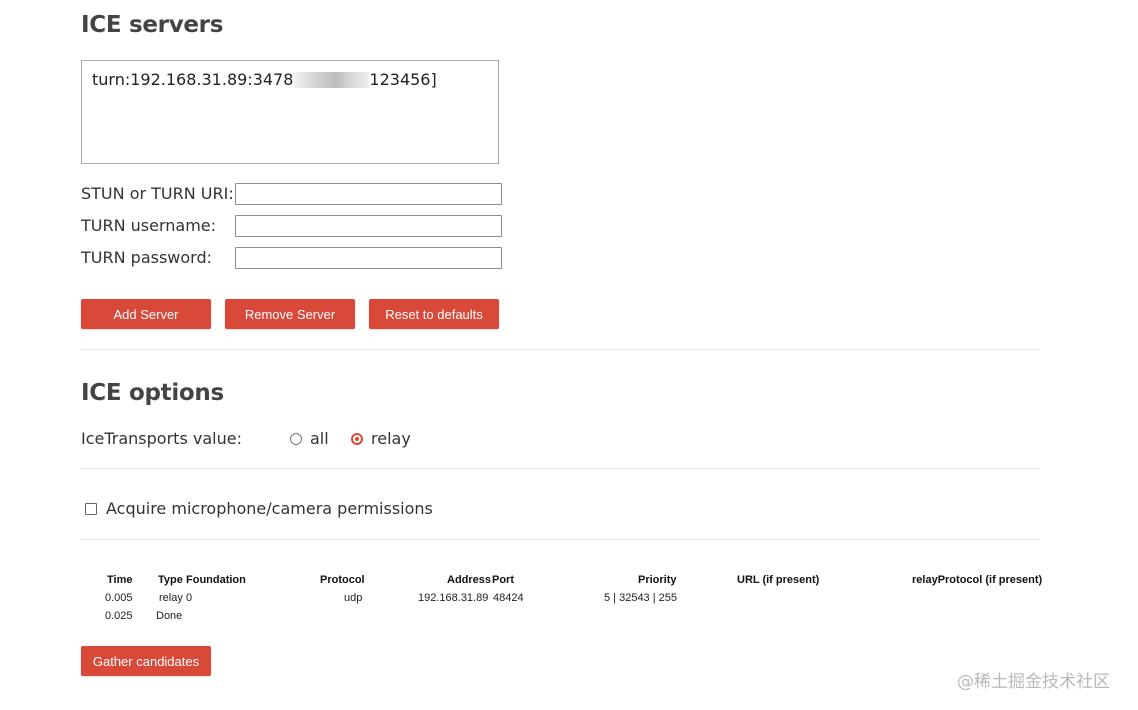 This screenshot has width=1138, height=710. What do you see at coordinates (368, 226) in the screenshot?
I see `username-input` at bounding box center [368, 226].